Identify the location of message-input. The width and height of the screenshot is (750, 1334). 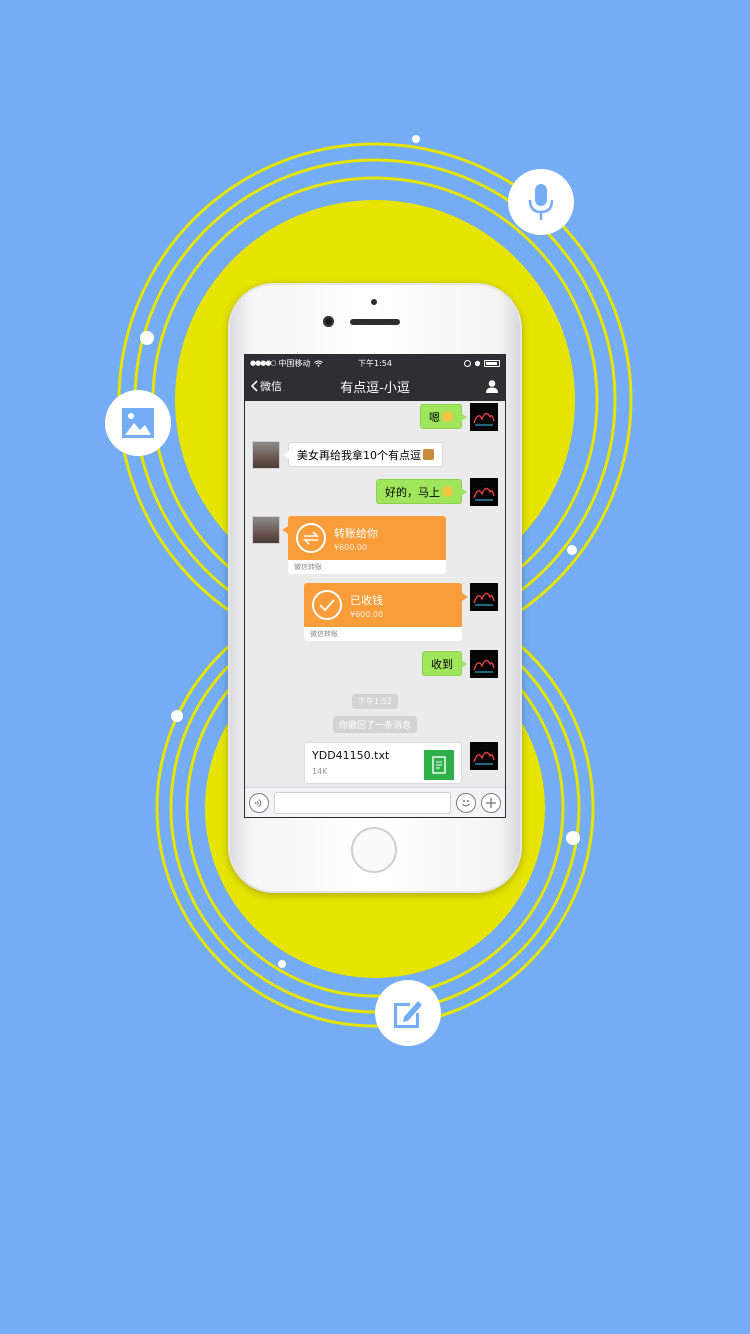
(362, 802).